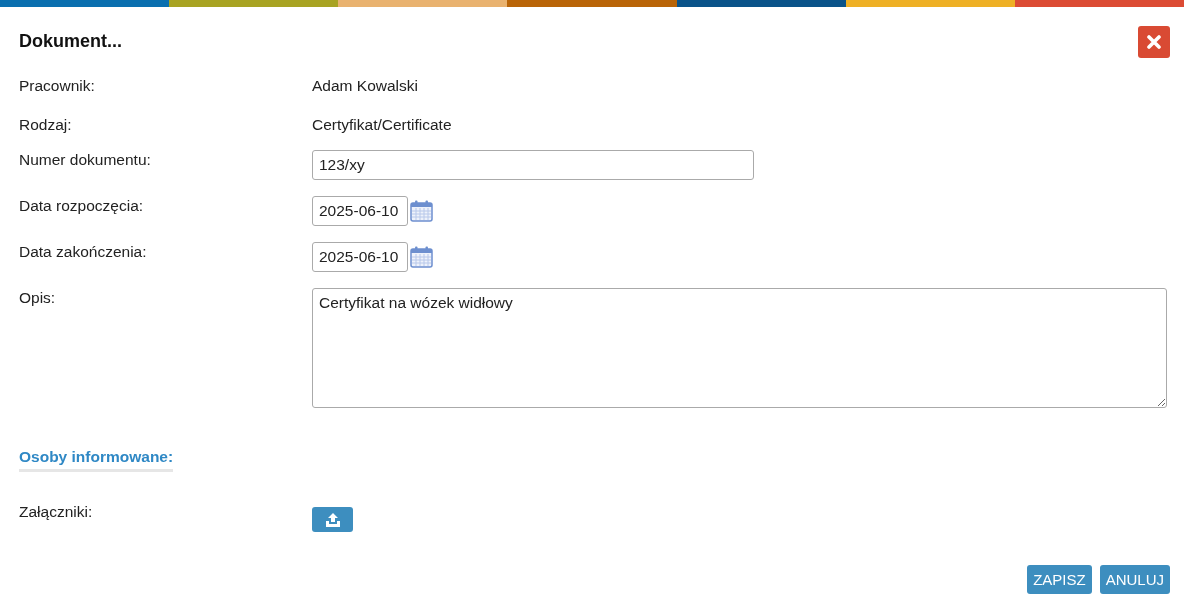 Image resolution: width=1184 pixels, height=608 pixels. I want to click on description-field: Certyfikat na wózek widłowy, so click(739, 348).